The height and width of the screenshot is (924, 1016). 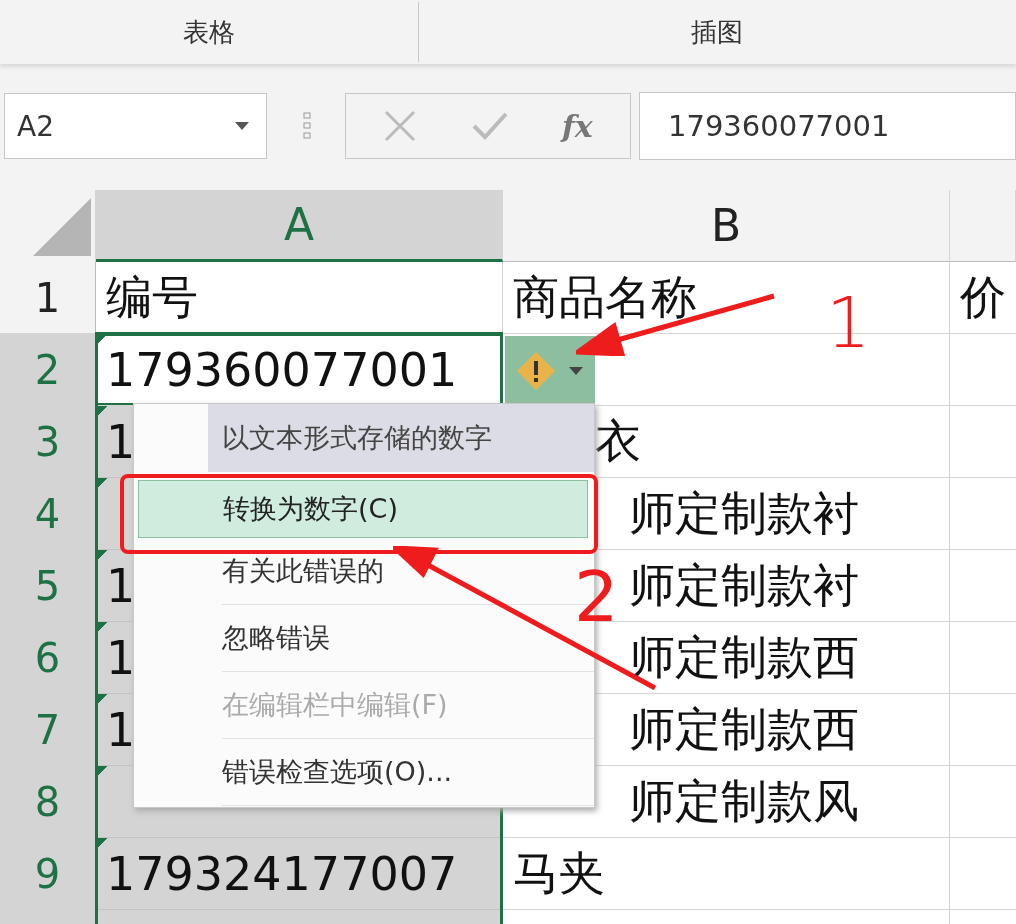 What do you see at coordinates (744, 801) in the screenshot?
I see `table-cell-text: 师定制款风` at bounding box center [744, 801].